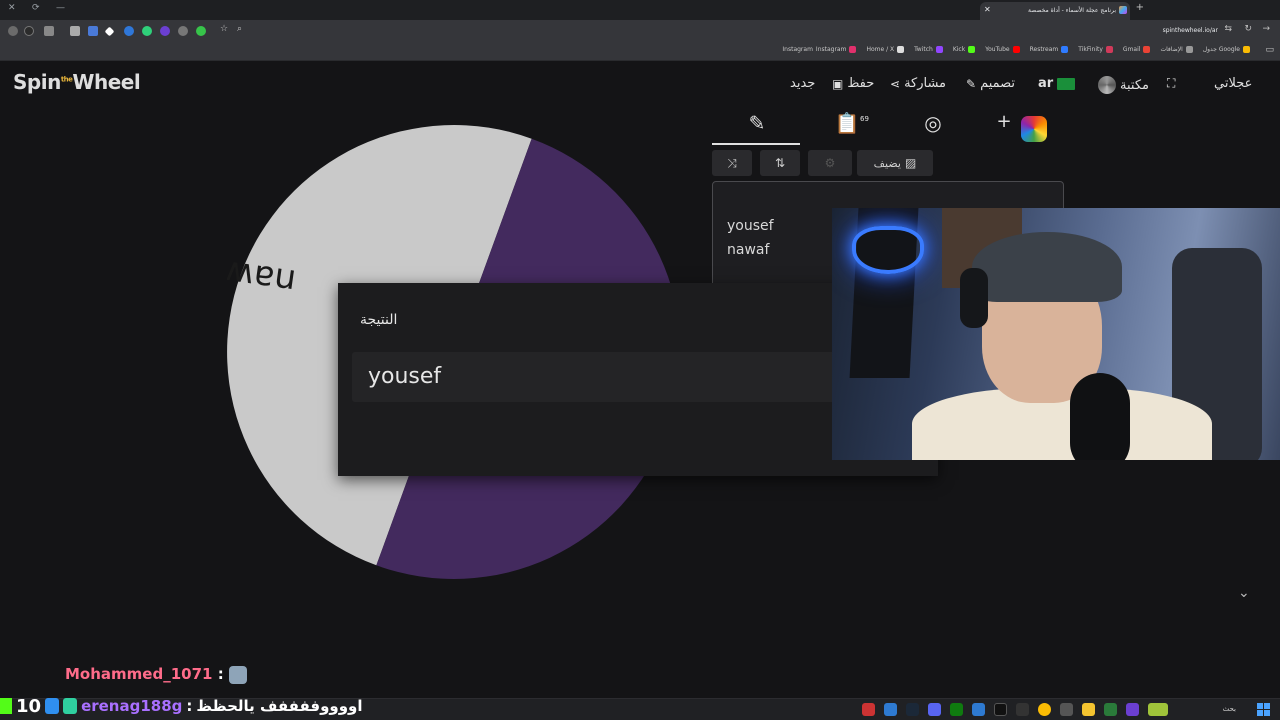 The height and width of the screenshot is (720, 1280). I want to click on browser-tab-active: برنامج عجلة الأسماء - أداة مخصصة ✕, so click(1055, 11).